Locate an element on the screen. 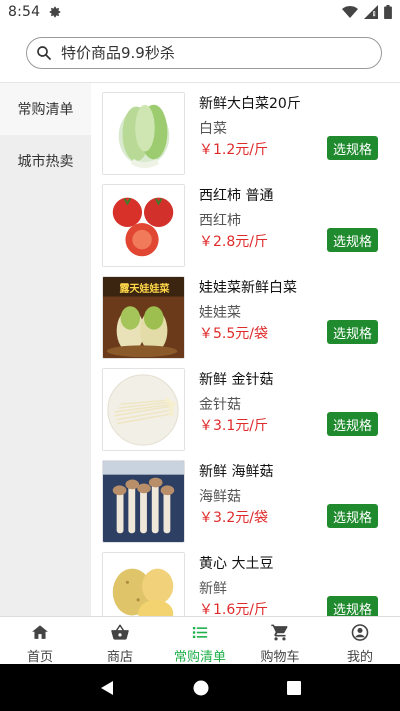 Image resolution: width=400 pixels, height=711 pixels. product-image-tomatoes is located at coordinates (143, 225).